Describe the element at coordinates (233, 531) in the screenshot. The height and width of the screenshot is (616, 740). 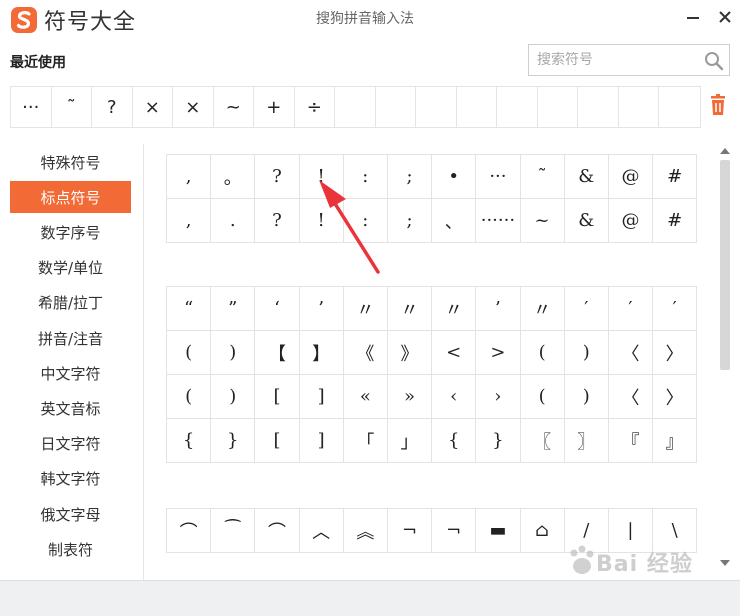
I see `symbol-cell: ⁀` at that location.